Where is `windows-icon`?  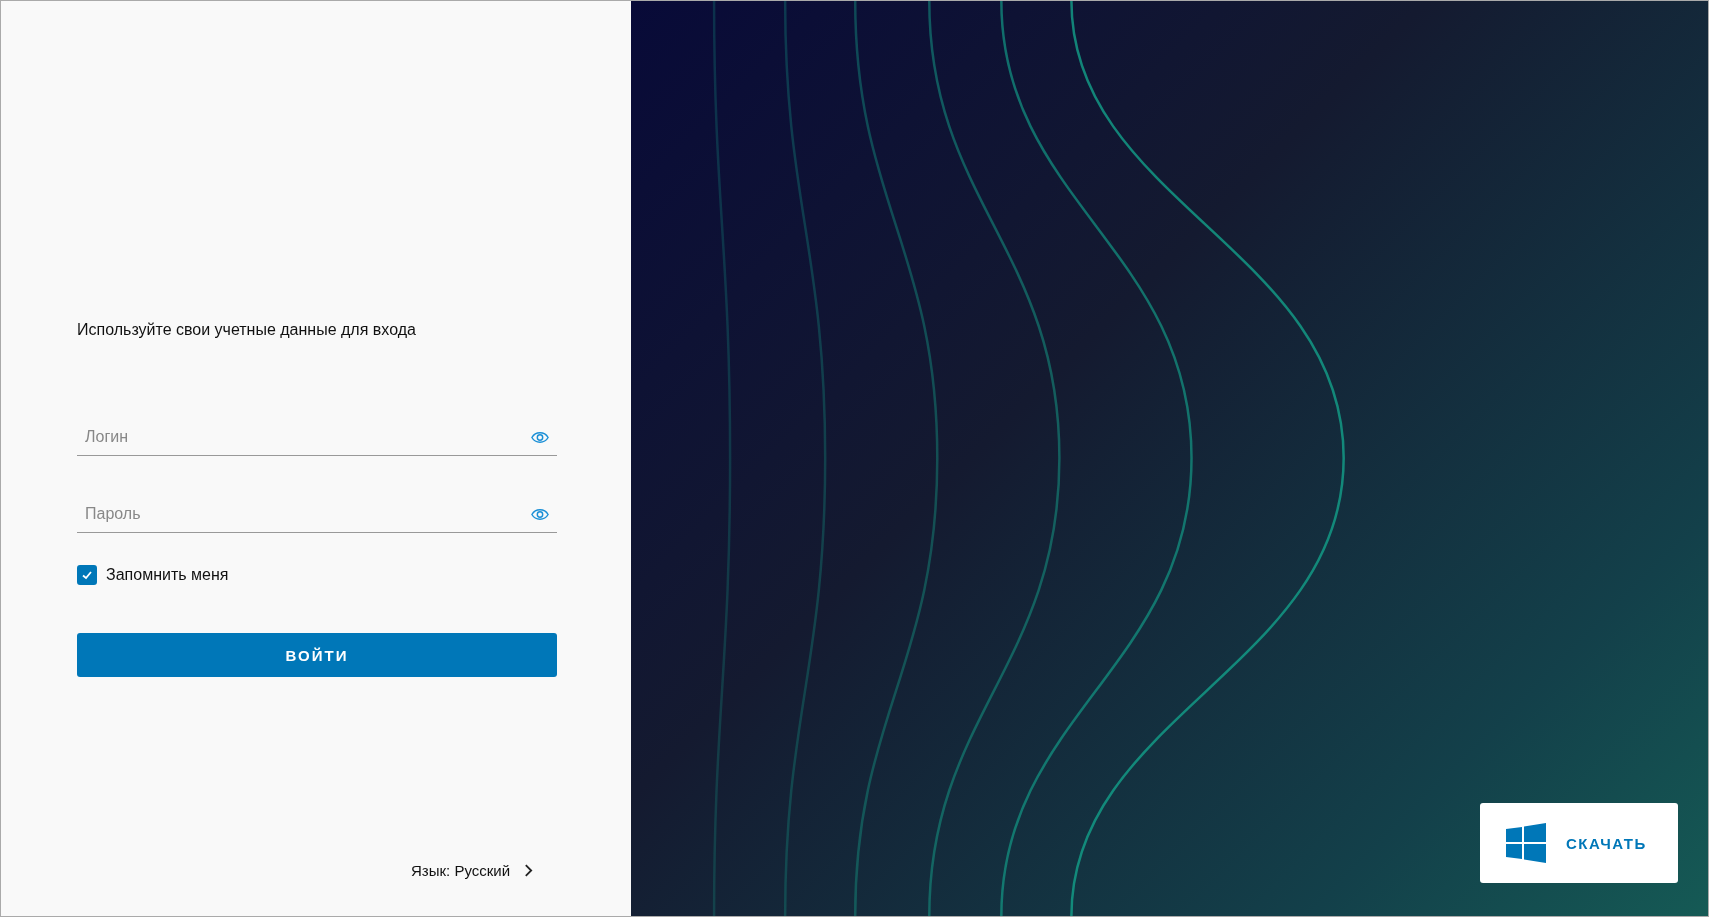
windows-icon is located at coordinates (1526, 843).